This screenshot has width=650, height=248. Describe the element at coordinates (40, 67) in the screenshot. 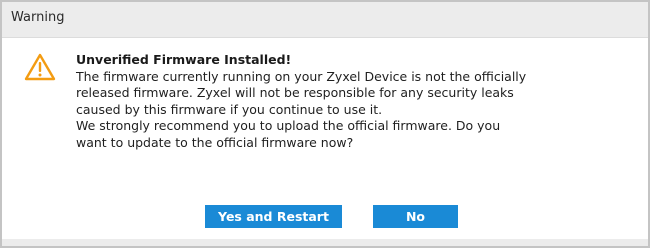

I see `warning-triangle-icon` at that location.